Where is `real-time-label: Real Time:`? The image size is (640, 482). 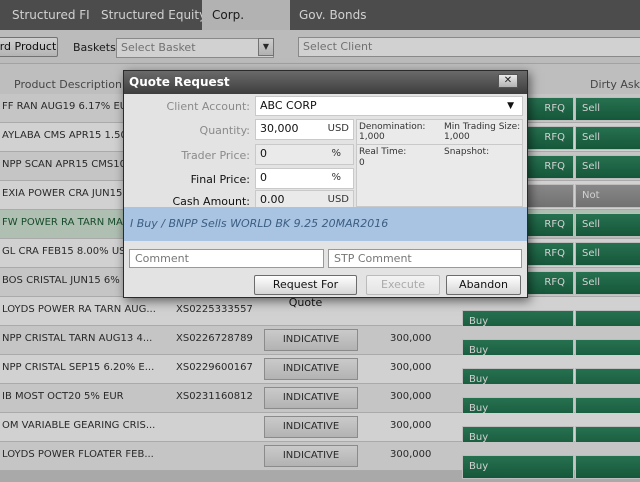
real-time-label: Real Time: is located at coordinates (383, 152).